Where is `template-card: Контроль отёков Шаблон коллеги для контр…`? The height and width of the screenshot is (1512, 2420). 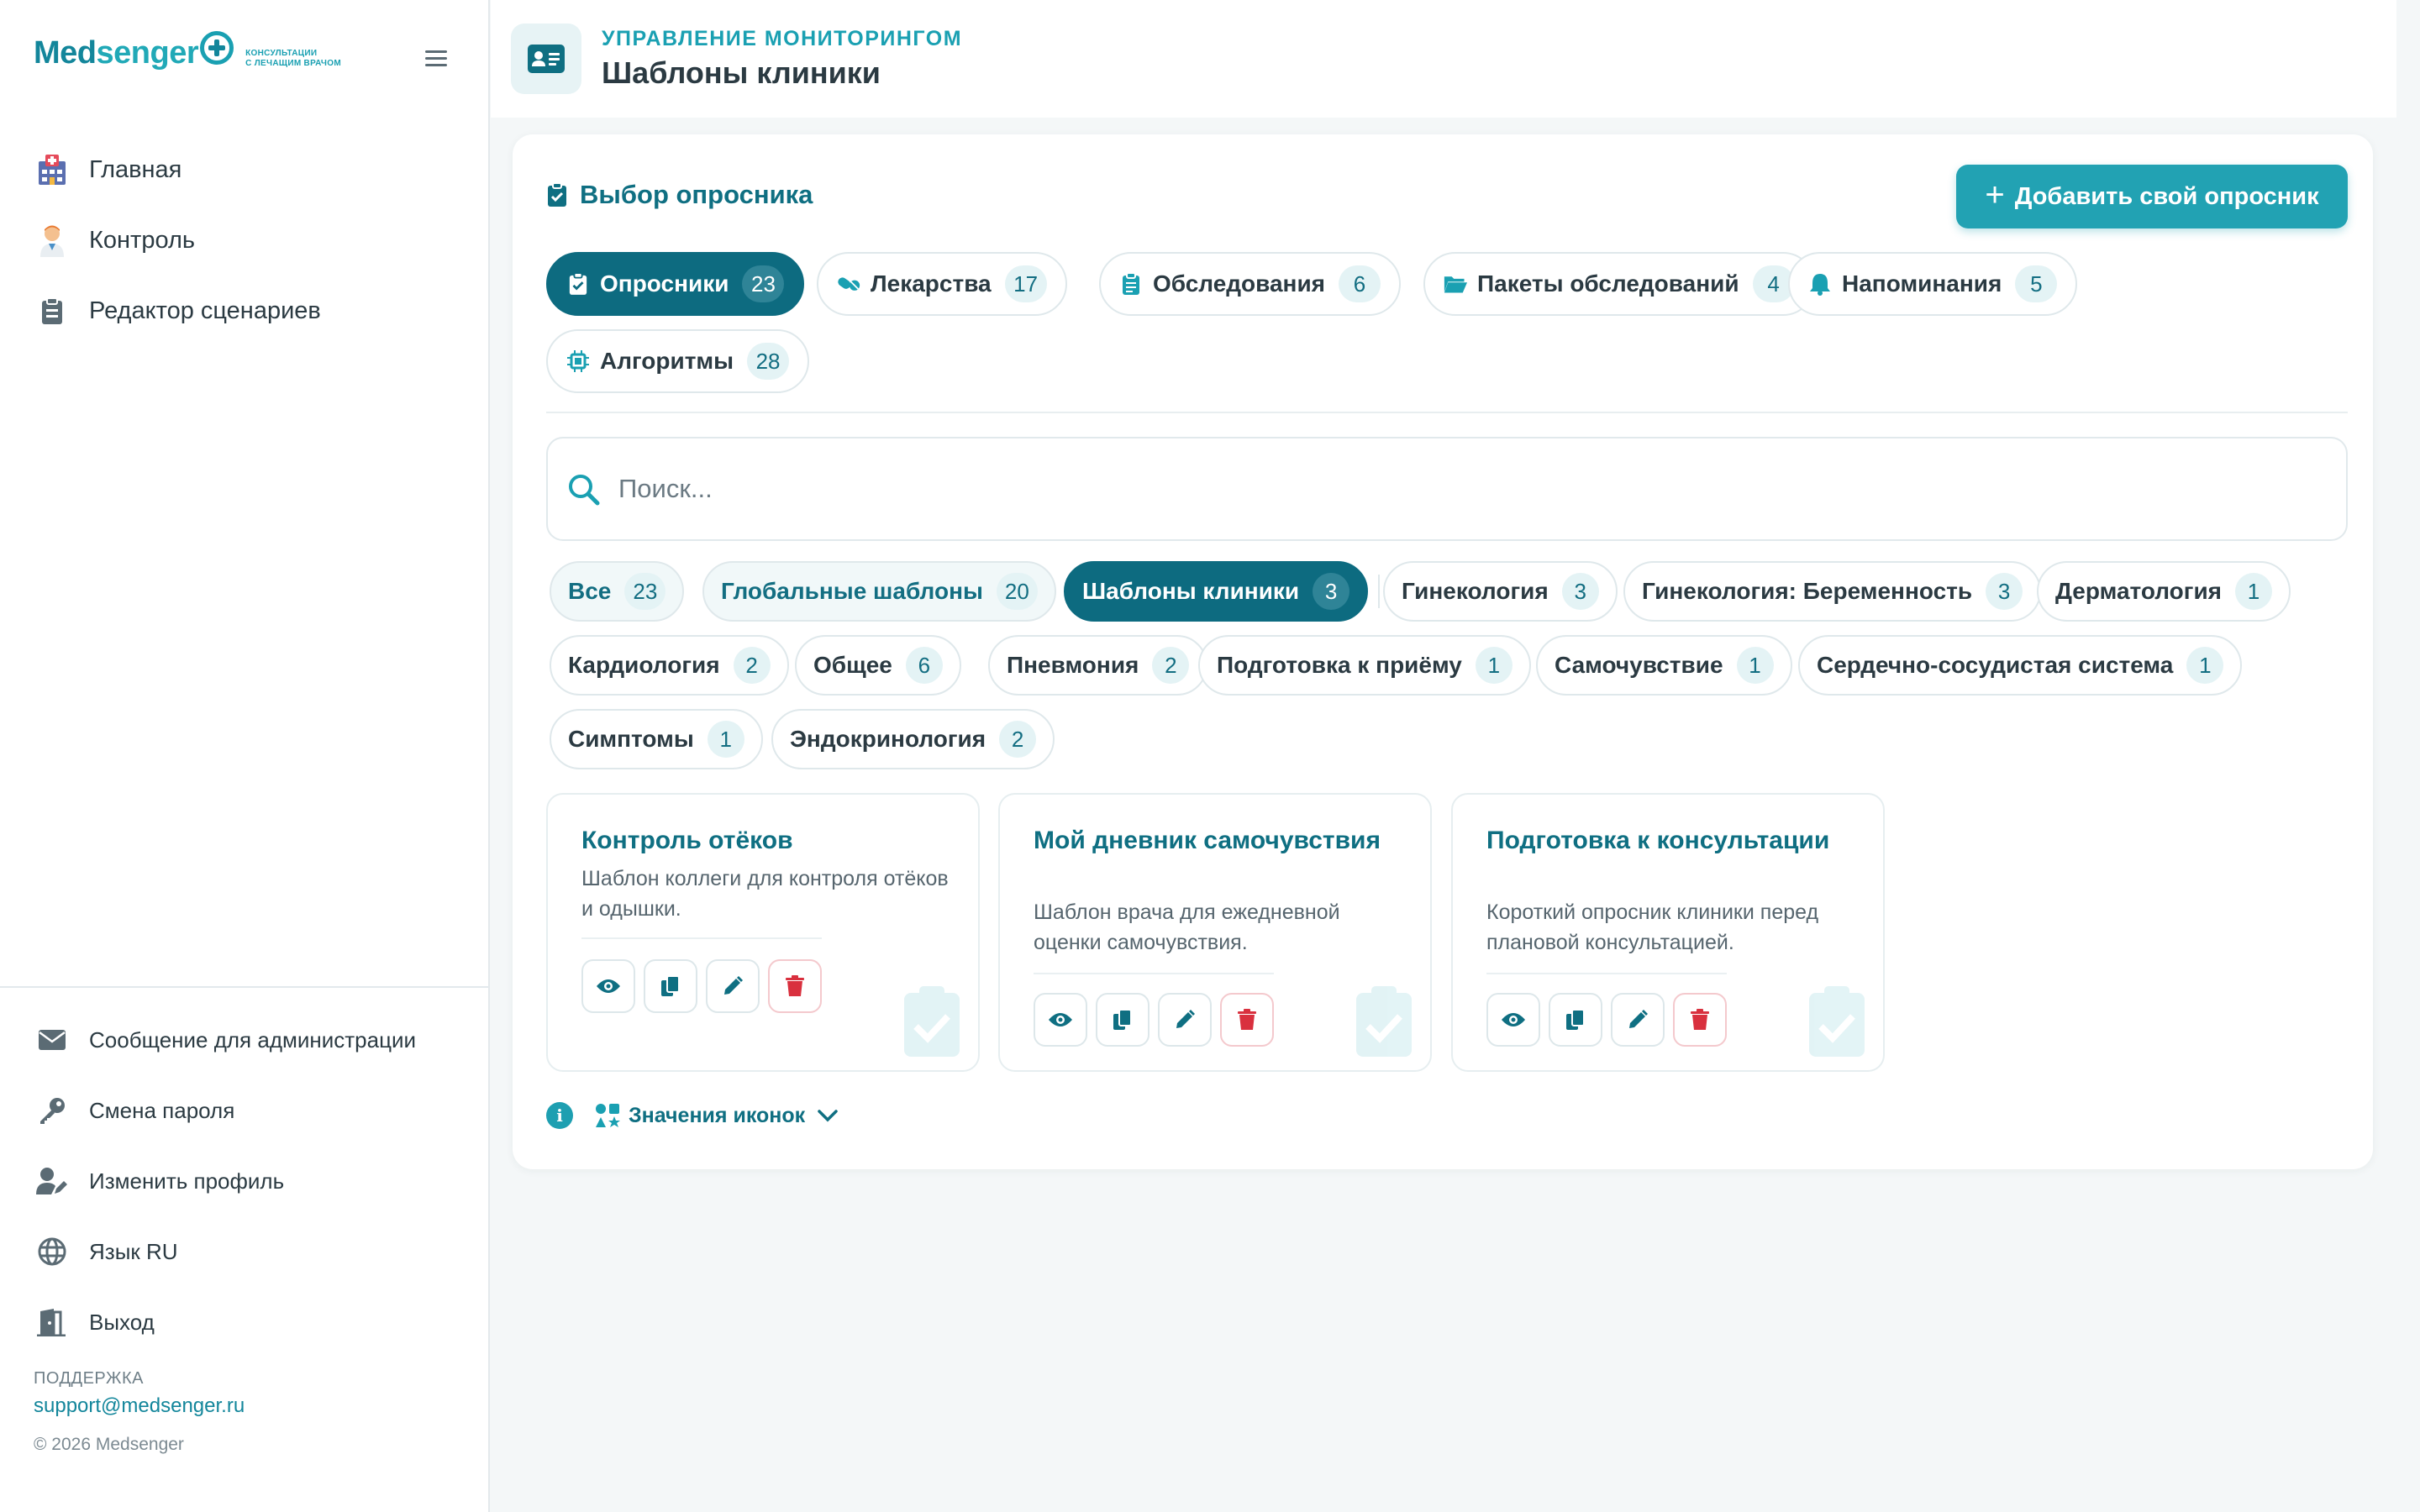 template-card: Контроль отёков Шаблон коллеги для контр… is located at coordinates (763, 932).